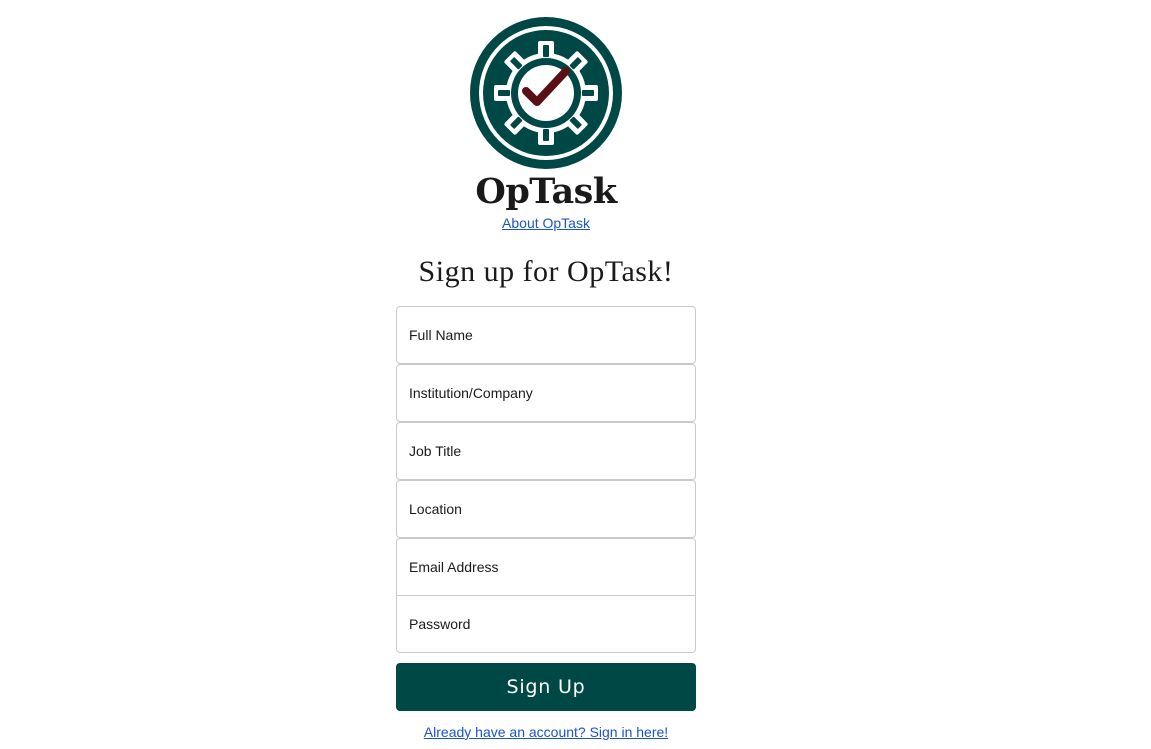 Image resolution: width=1151 pixels, height=749 pixels. I want to click on job-title-input, so click(546, 451).